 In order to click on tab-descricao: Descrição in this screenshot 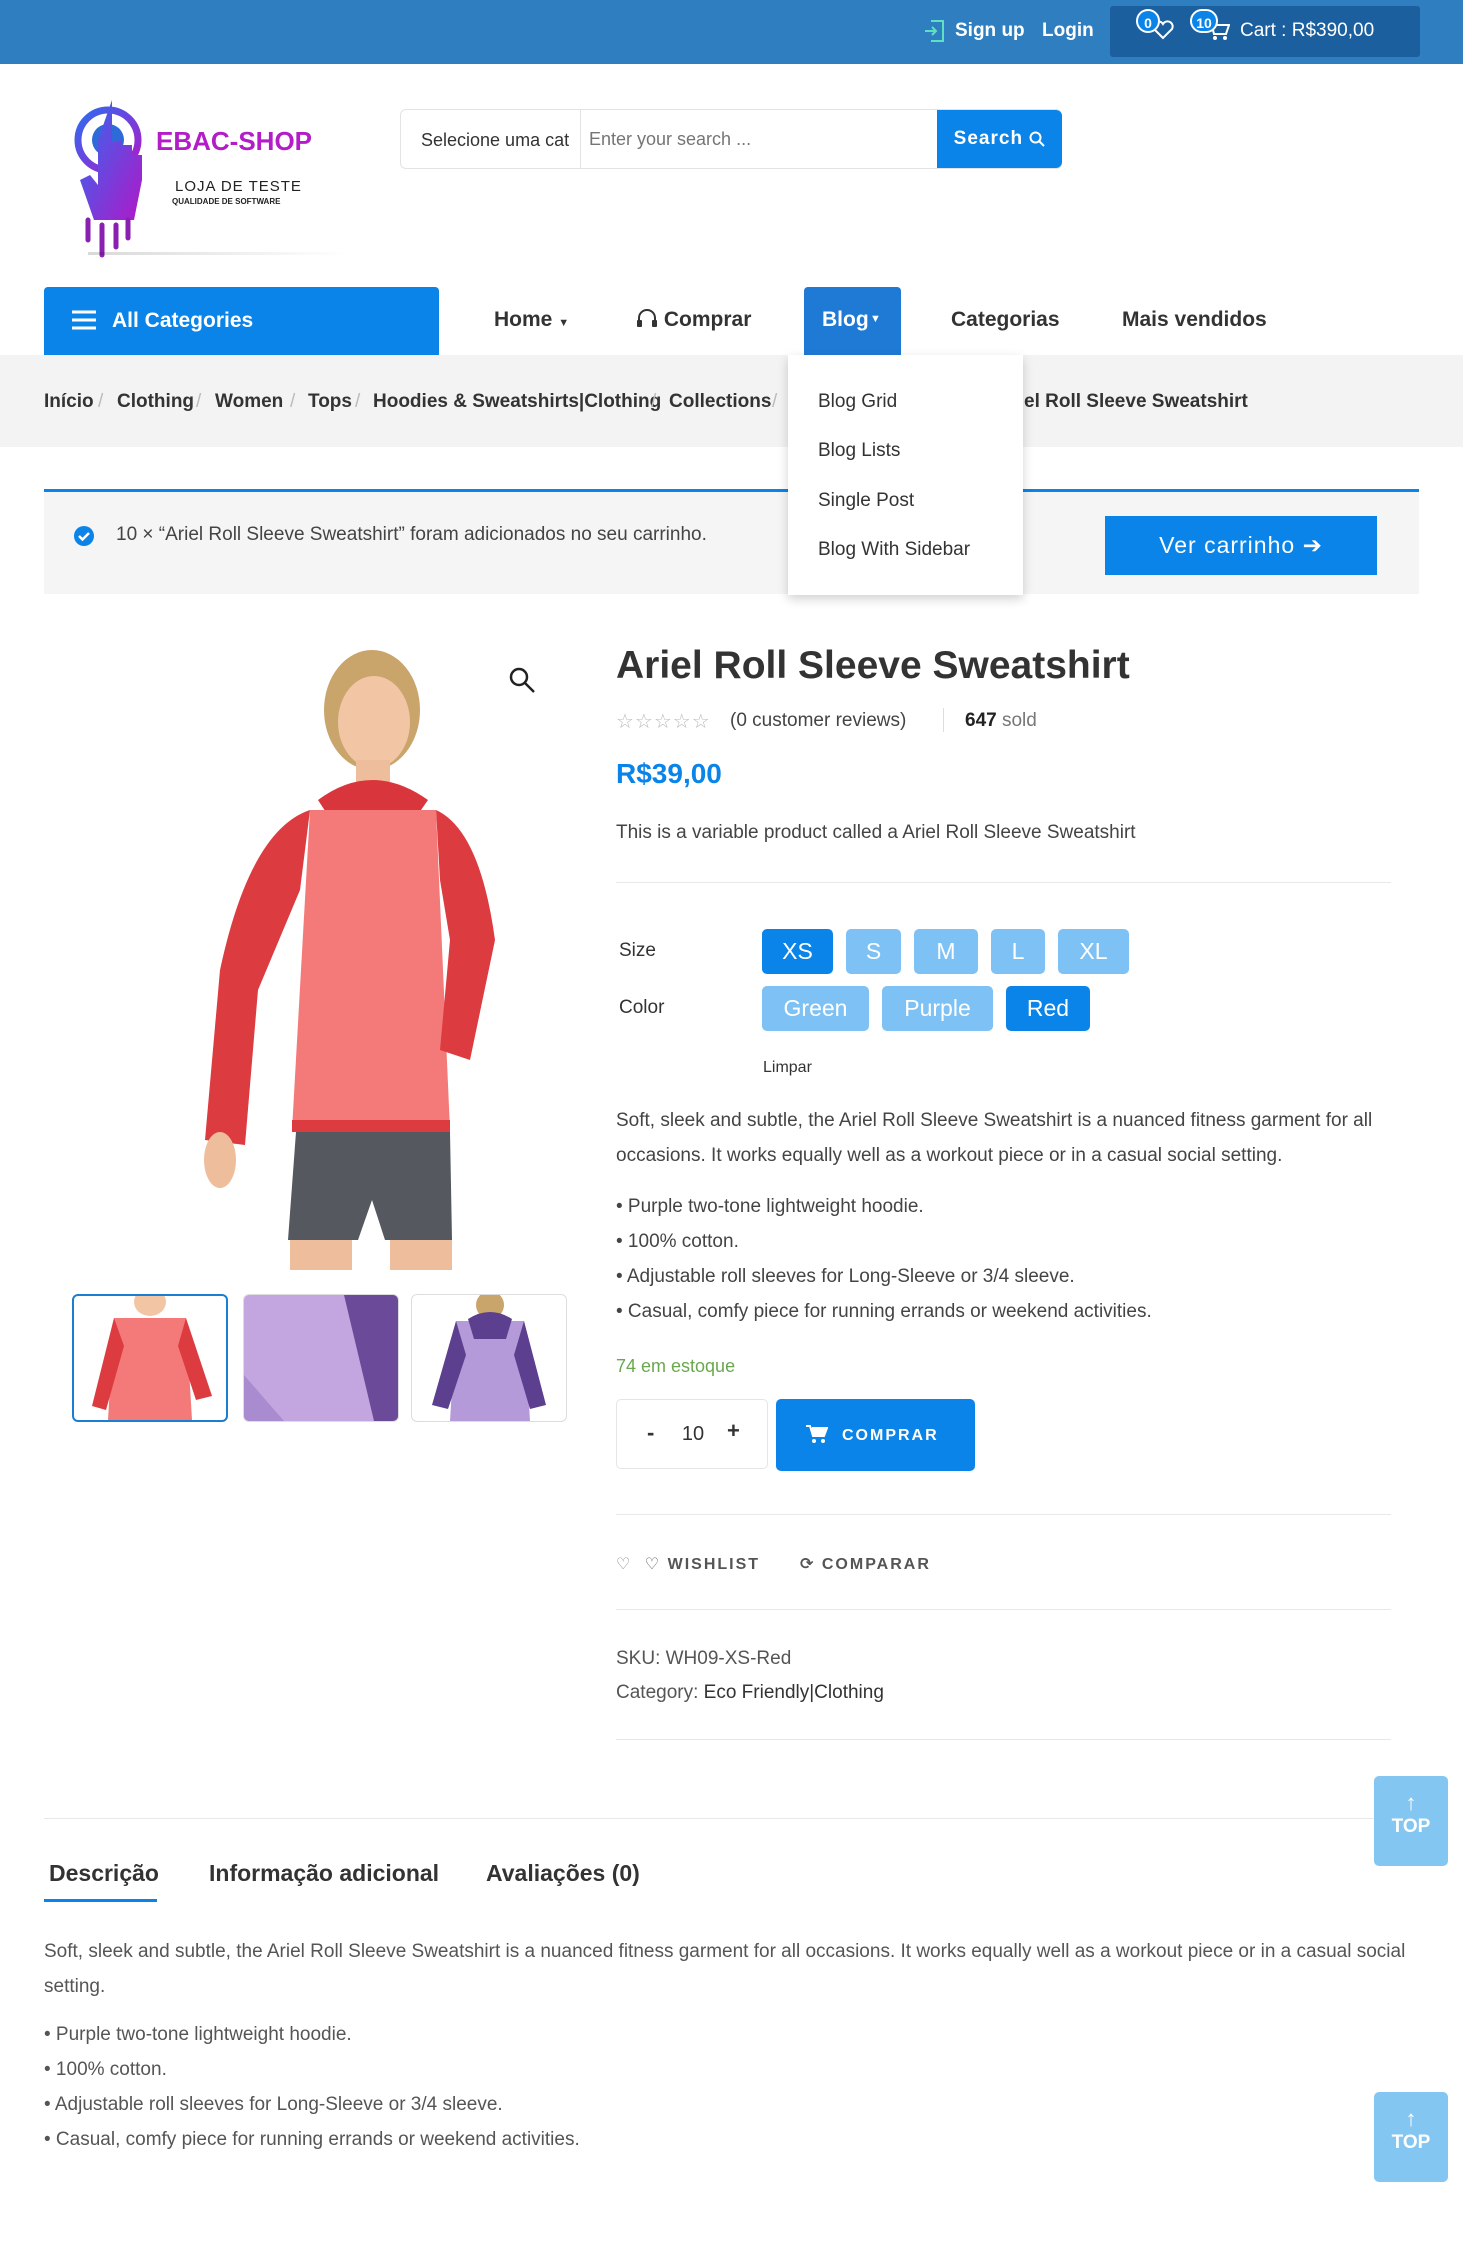, I will do `click(104, 1873)`.